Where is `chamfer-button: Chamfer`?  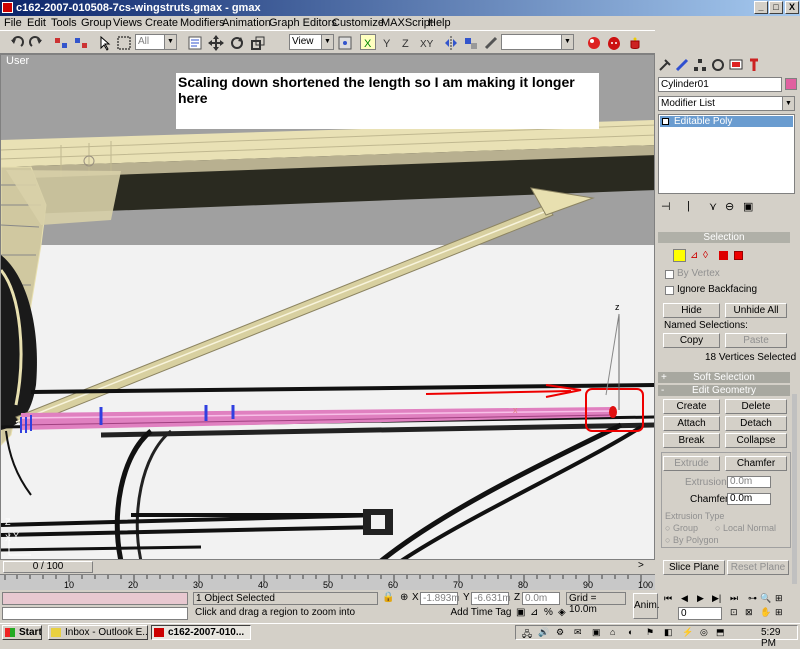 chamfer-button: Chamfer is located at coordinates (756, 463).